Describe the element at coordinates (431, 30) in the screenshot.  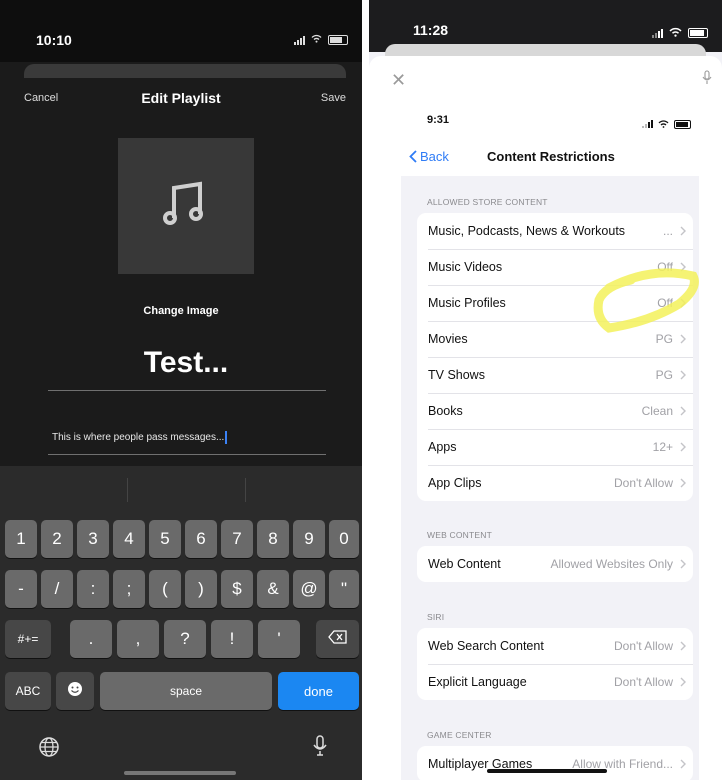
I see `status-time: 11:28` at that location.